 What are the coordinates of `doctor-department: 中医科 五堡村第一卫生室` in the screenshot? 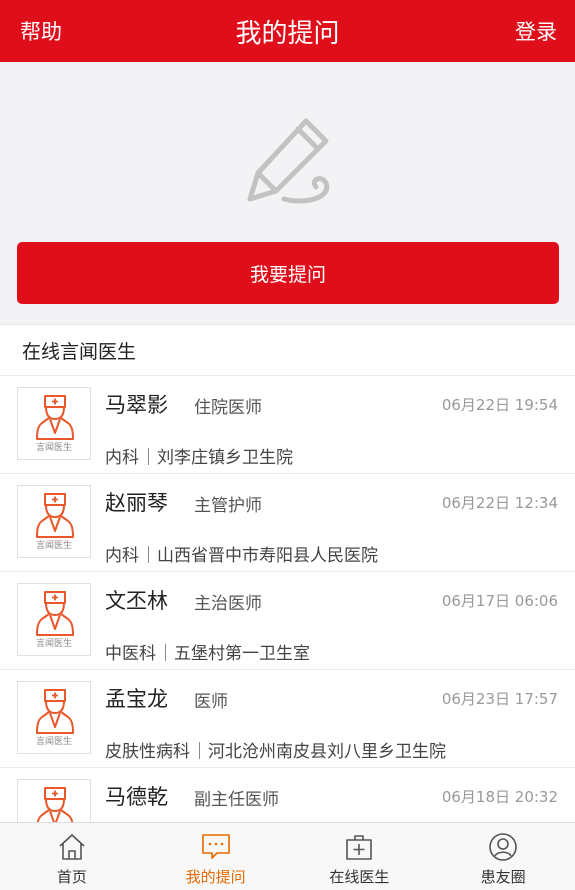 It's located at (207, 651).